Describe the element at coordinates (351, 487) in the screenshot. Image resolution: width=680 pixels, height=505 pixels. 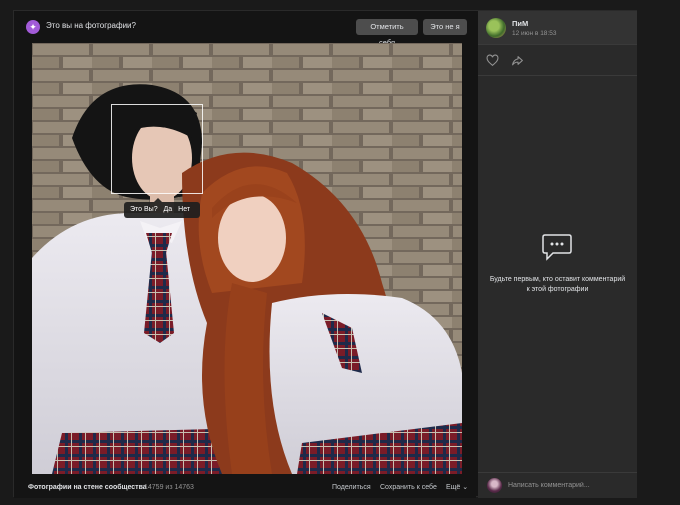
I see `share-link: Поделиться` at that location.